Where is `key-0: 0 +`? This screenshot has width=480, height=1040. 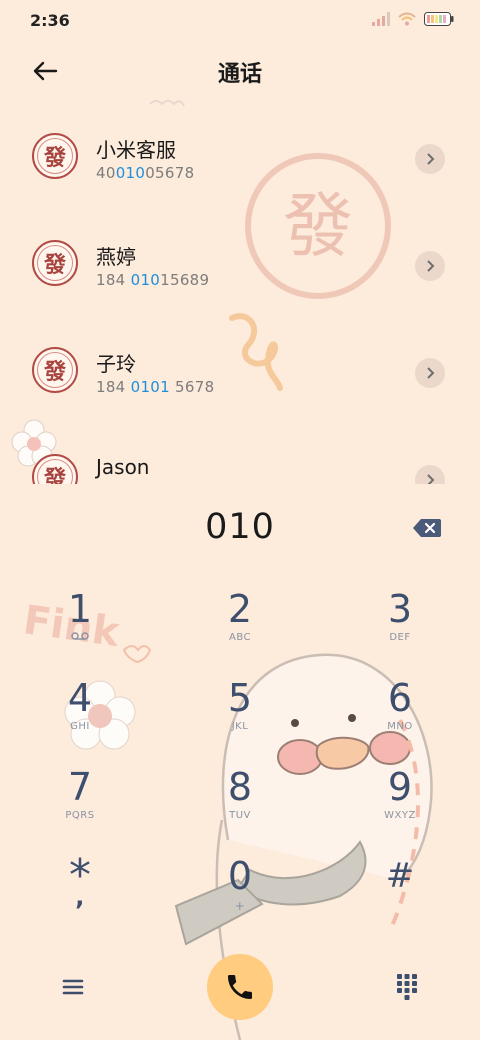
key-0: 0 + is located at coordinates (240, 895).